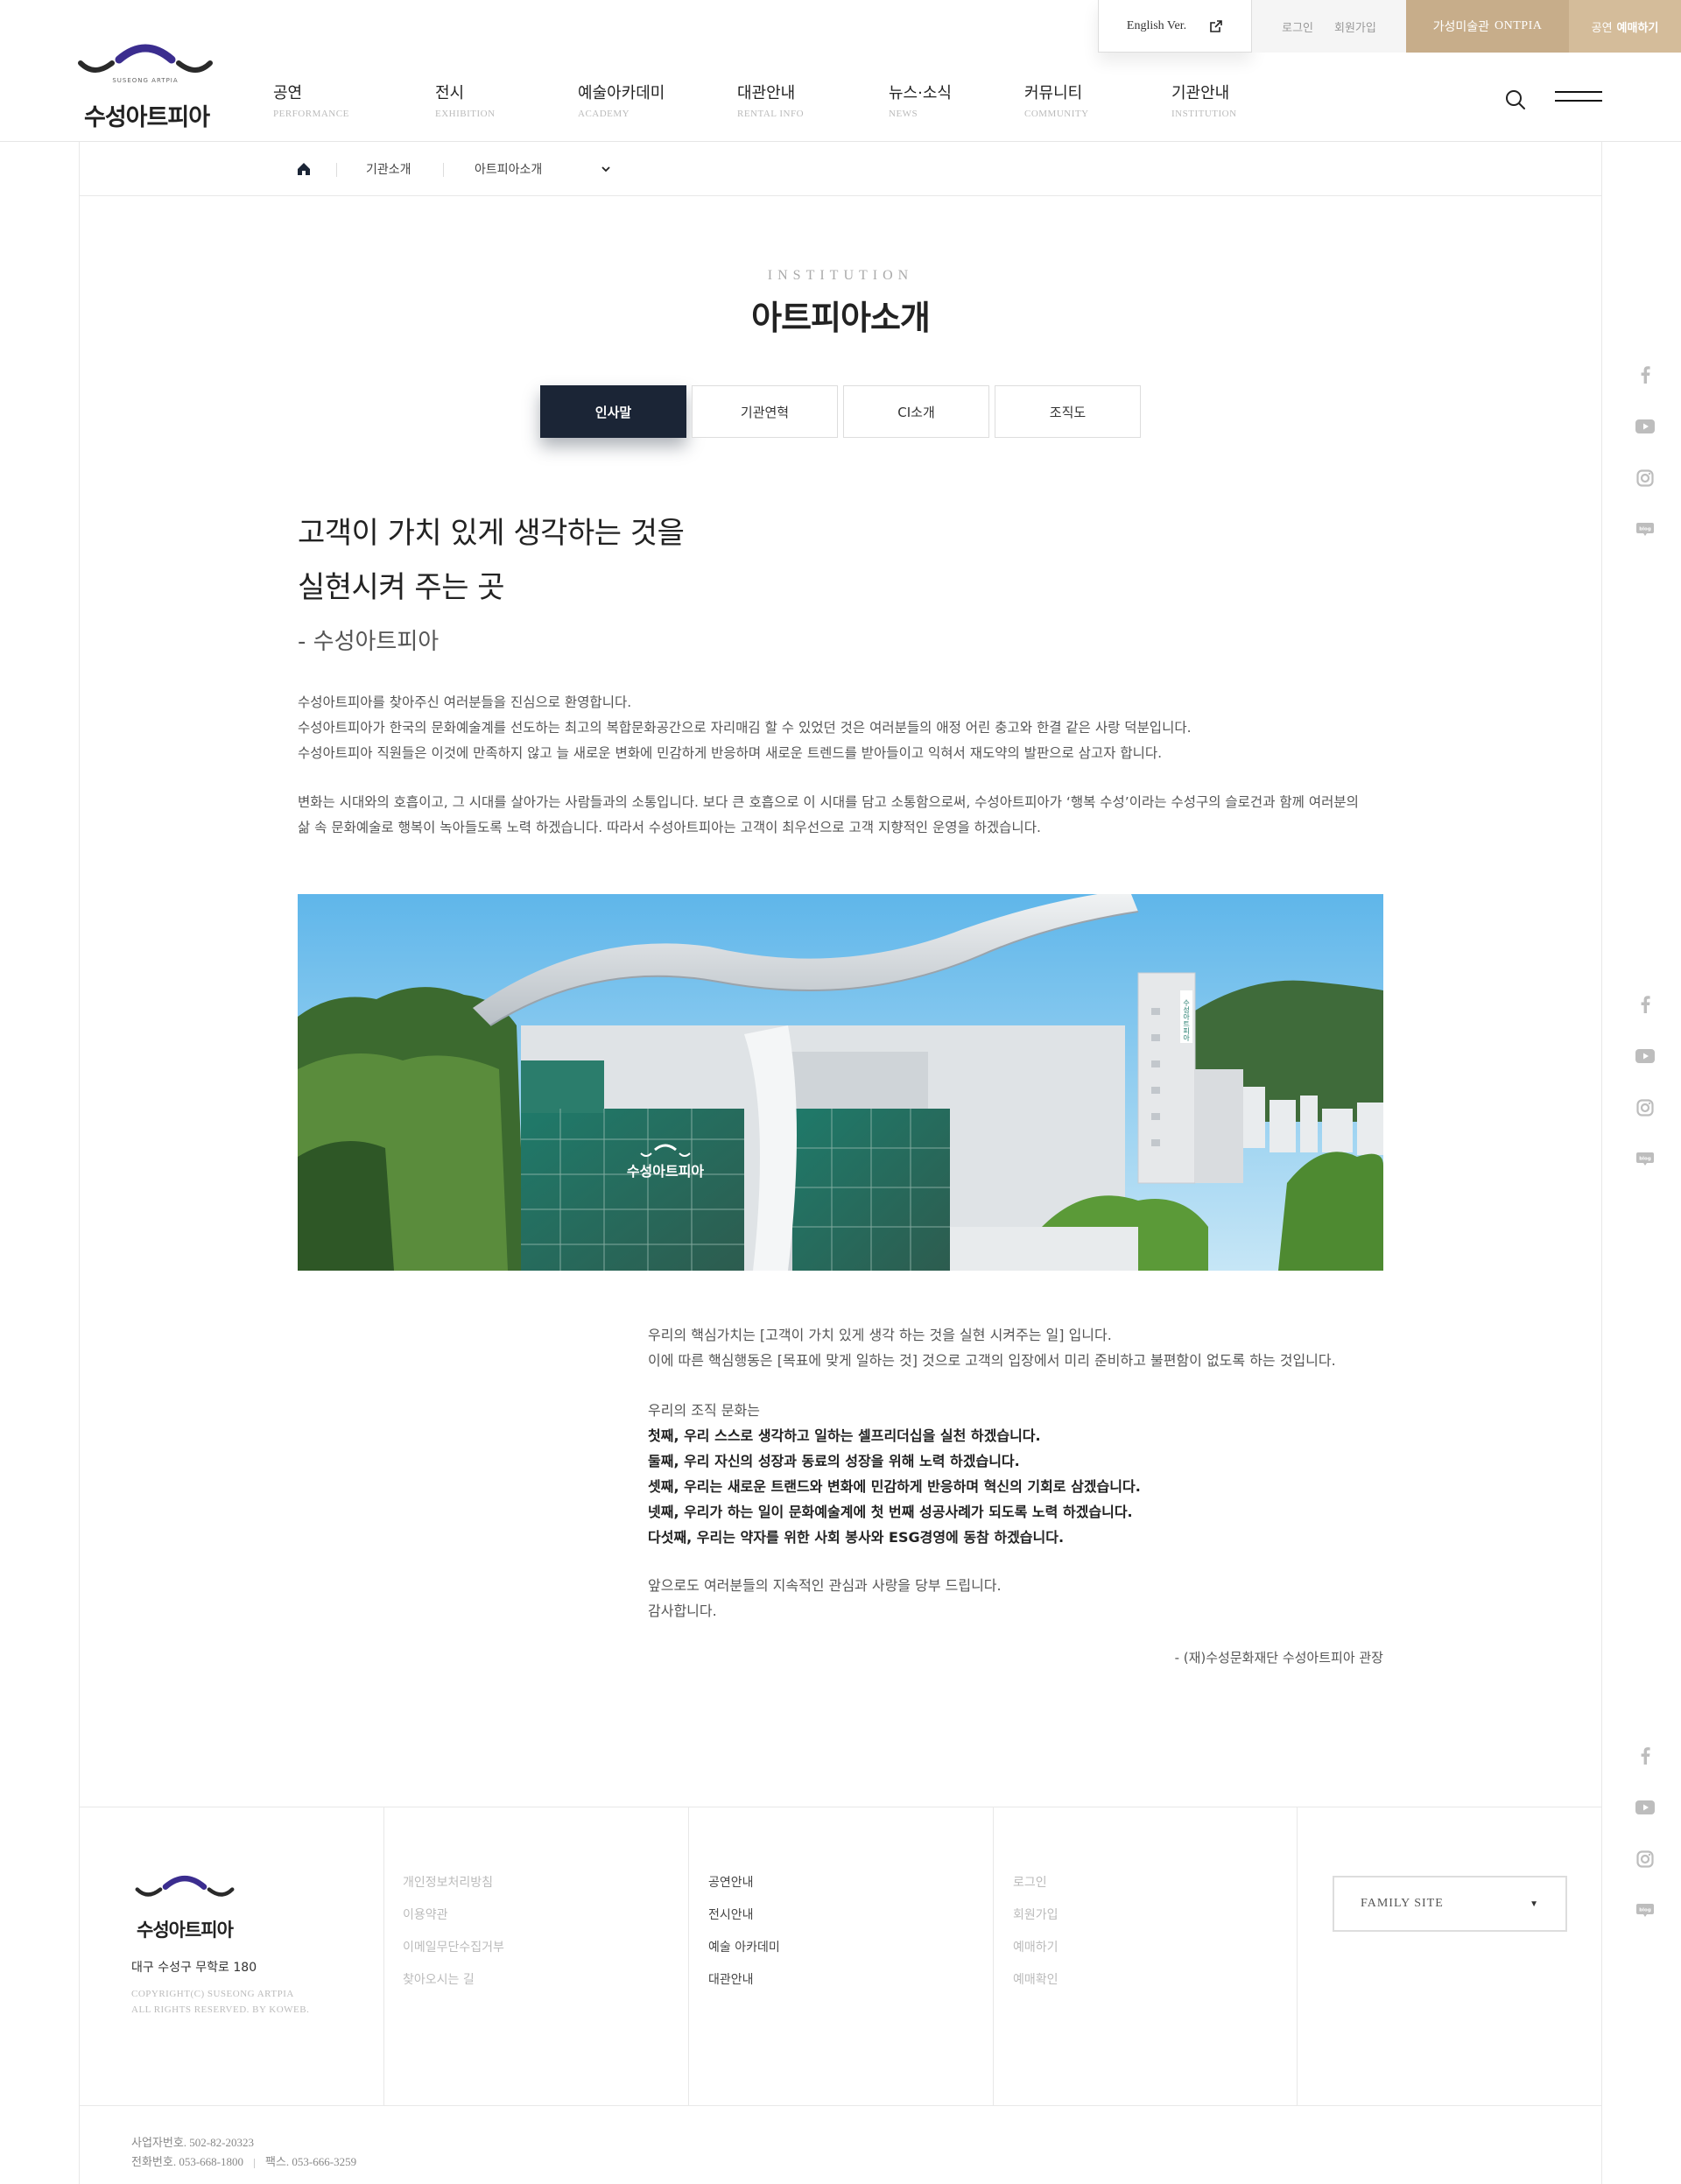 Image resolution: width=1681 pixels, height=2184 pixels. What do you see at coordinates (956, 100) in the screenshot?
I see `nav-news: 뉴스·소식 NEWS` at bounding box center [956, 100].